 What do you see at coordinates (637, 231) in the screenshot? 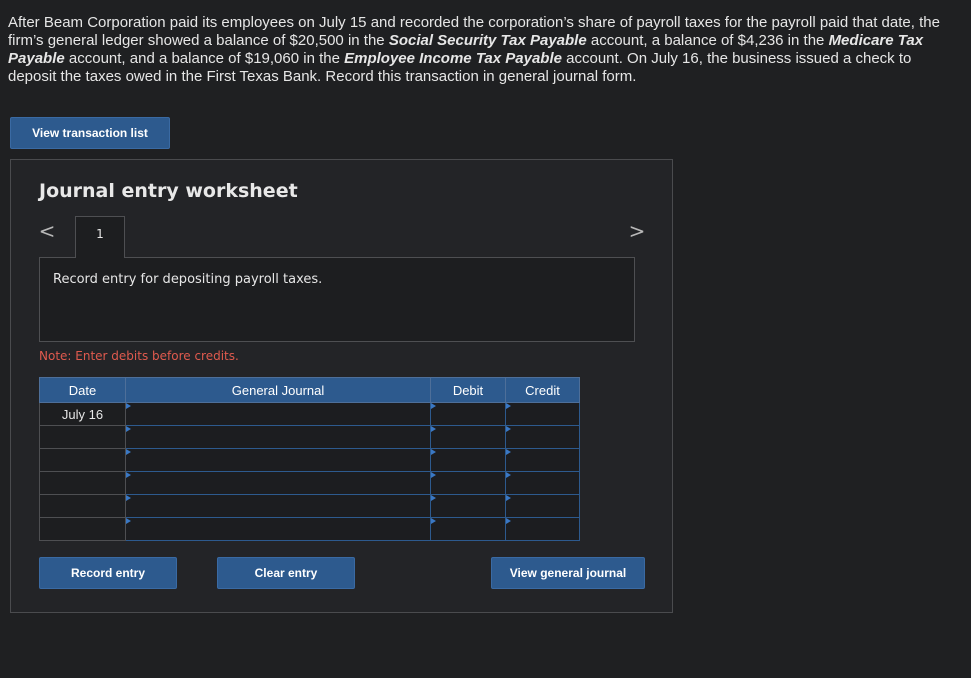
I see `chevron-right-icon: >` at bounding box center [637, 231].